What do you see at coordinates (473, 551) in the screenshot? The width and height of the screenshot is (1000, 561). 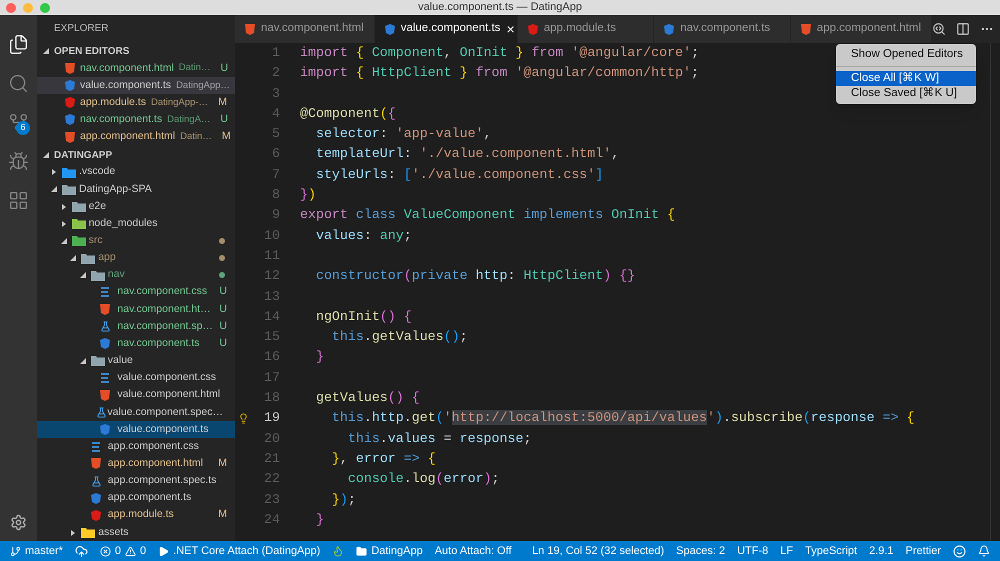 I see `status-item: Auto Attach: Off` at bounding box center [473, 551].